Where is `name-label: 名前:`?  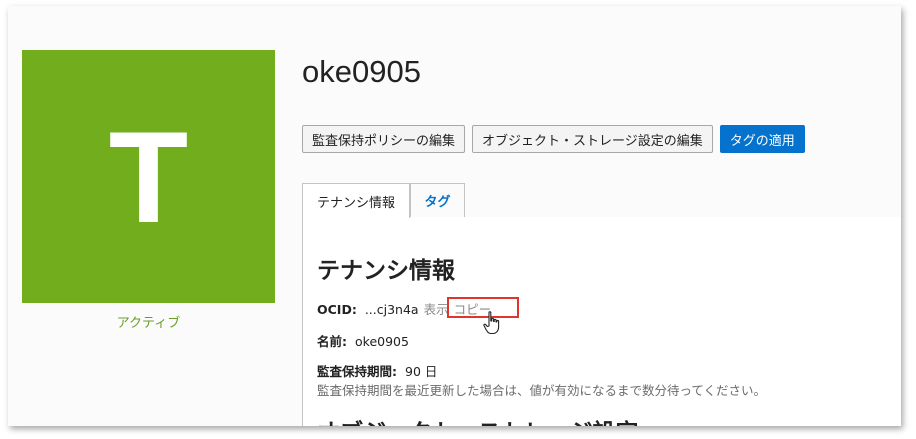 name-label: 名前: is located at coordinates (332, 341).